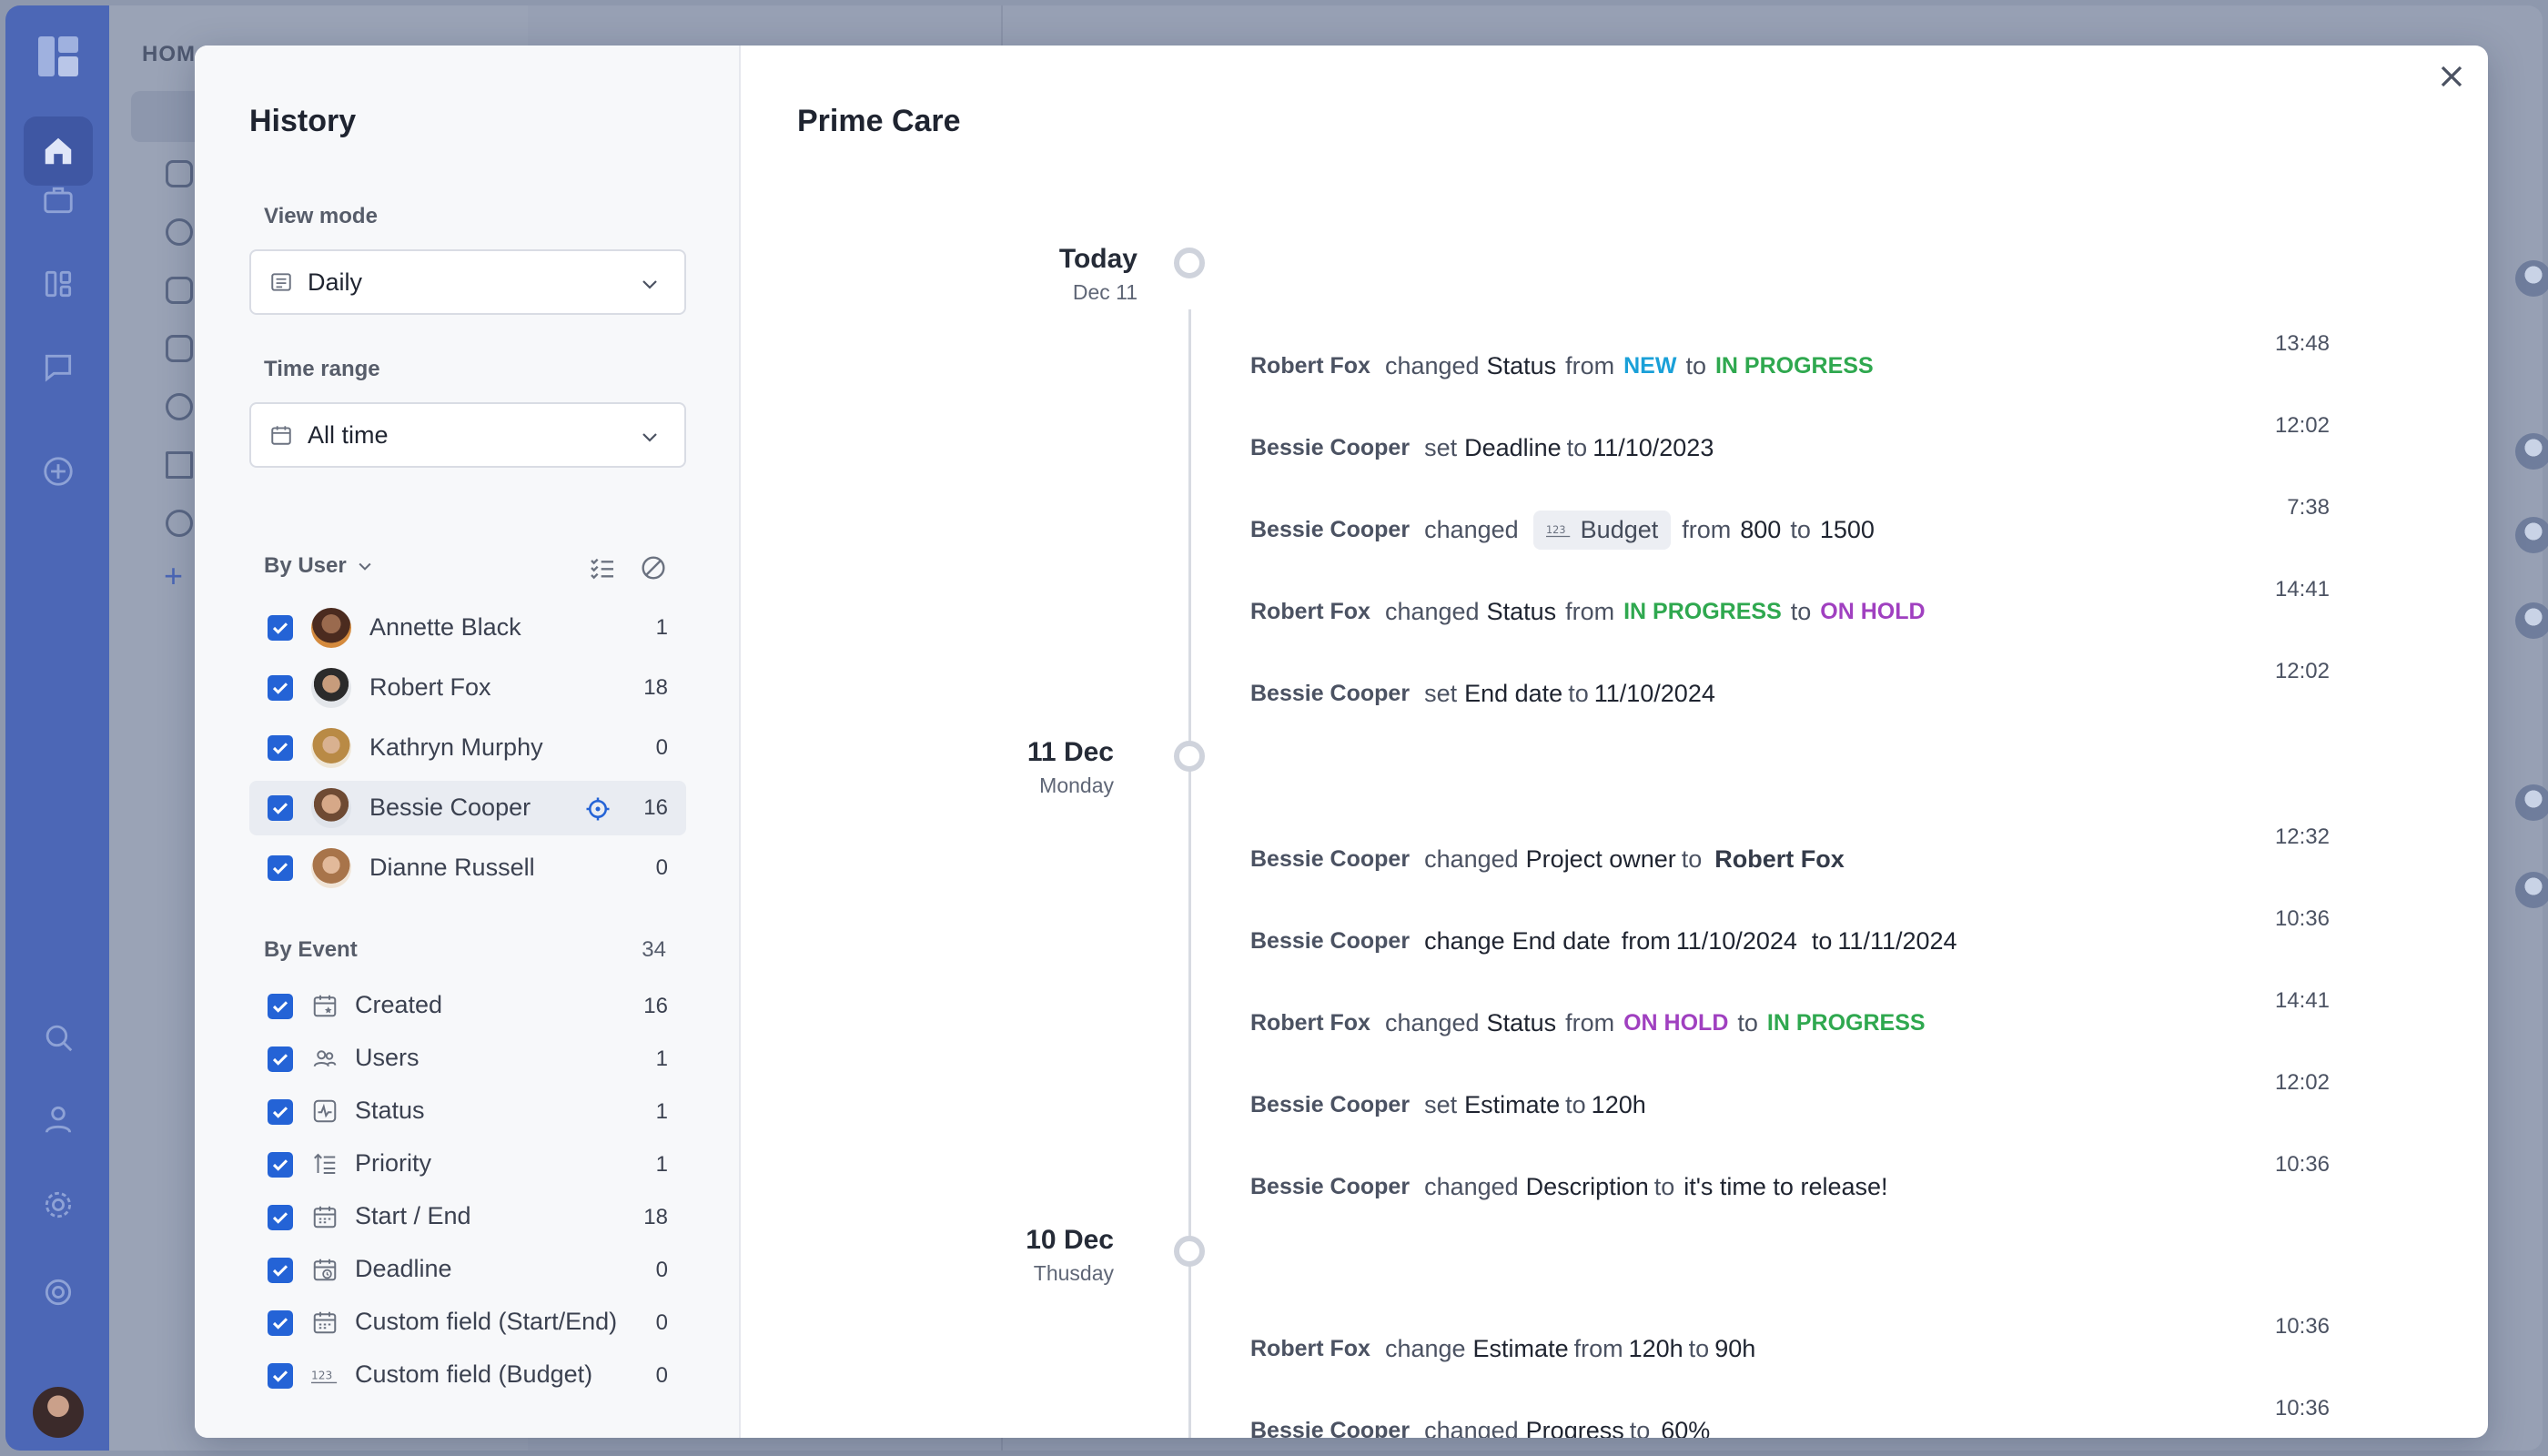  What do you see at coordinates (468, 1270) in the screenshot?
I see `event-filter-row: Deadline 0` at bounding box center [468, 1270].